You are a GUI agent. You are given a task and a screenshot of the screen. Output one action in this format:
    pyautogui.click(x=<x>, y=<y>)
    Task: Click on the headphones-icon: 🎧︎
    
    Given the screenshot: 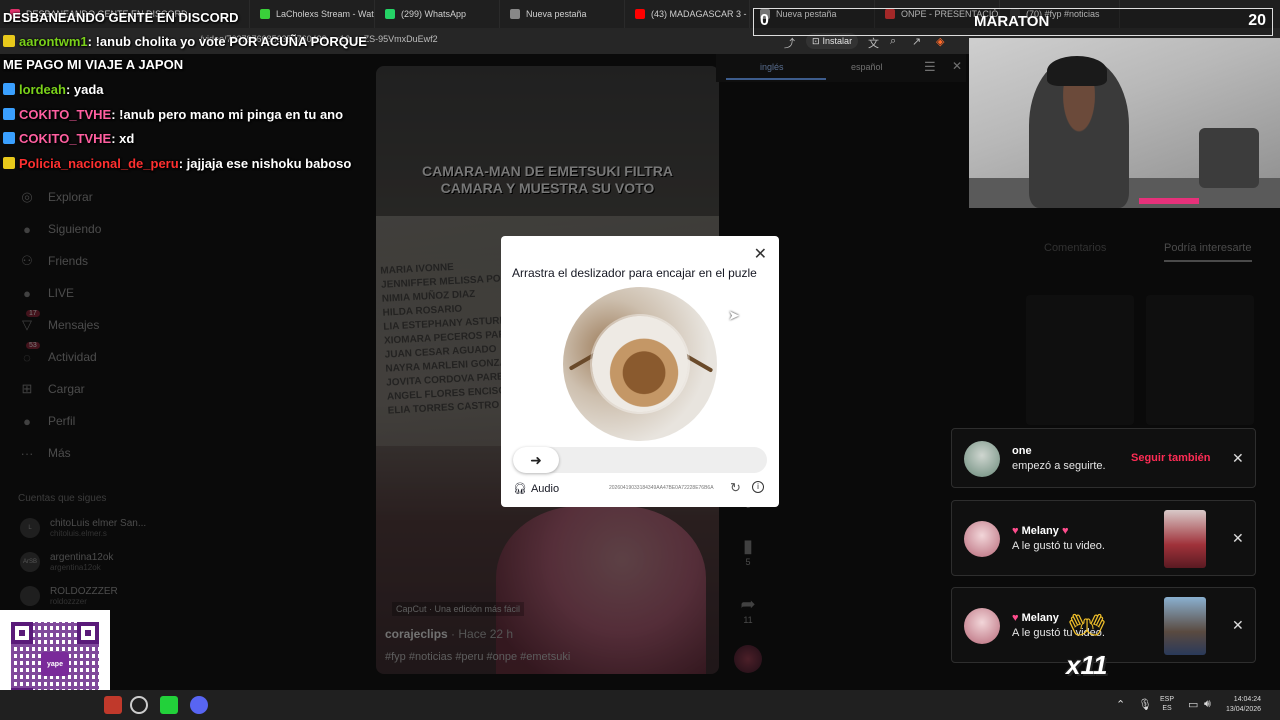 What is the action you would take?
    pyautogui.click(x=520, y=489)
    